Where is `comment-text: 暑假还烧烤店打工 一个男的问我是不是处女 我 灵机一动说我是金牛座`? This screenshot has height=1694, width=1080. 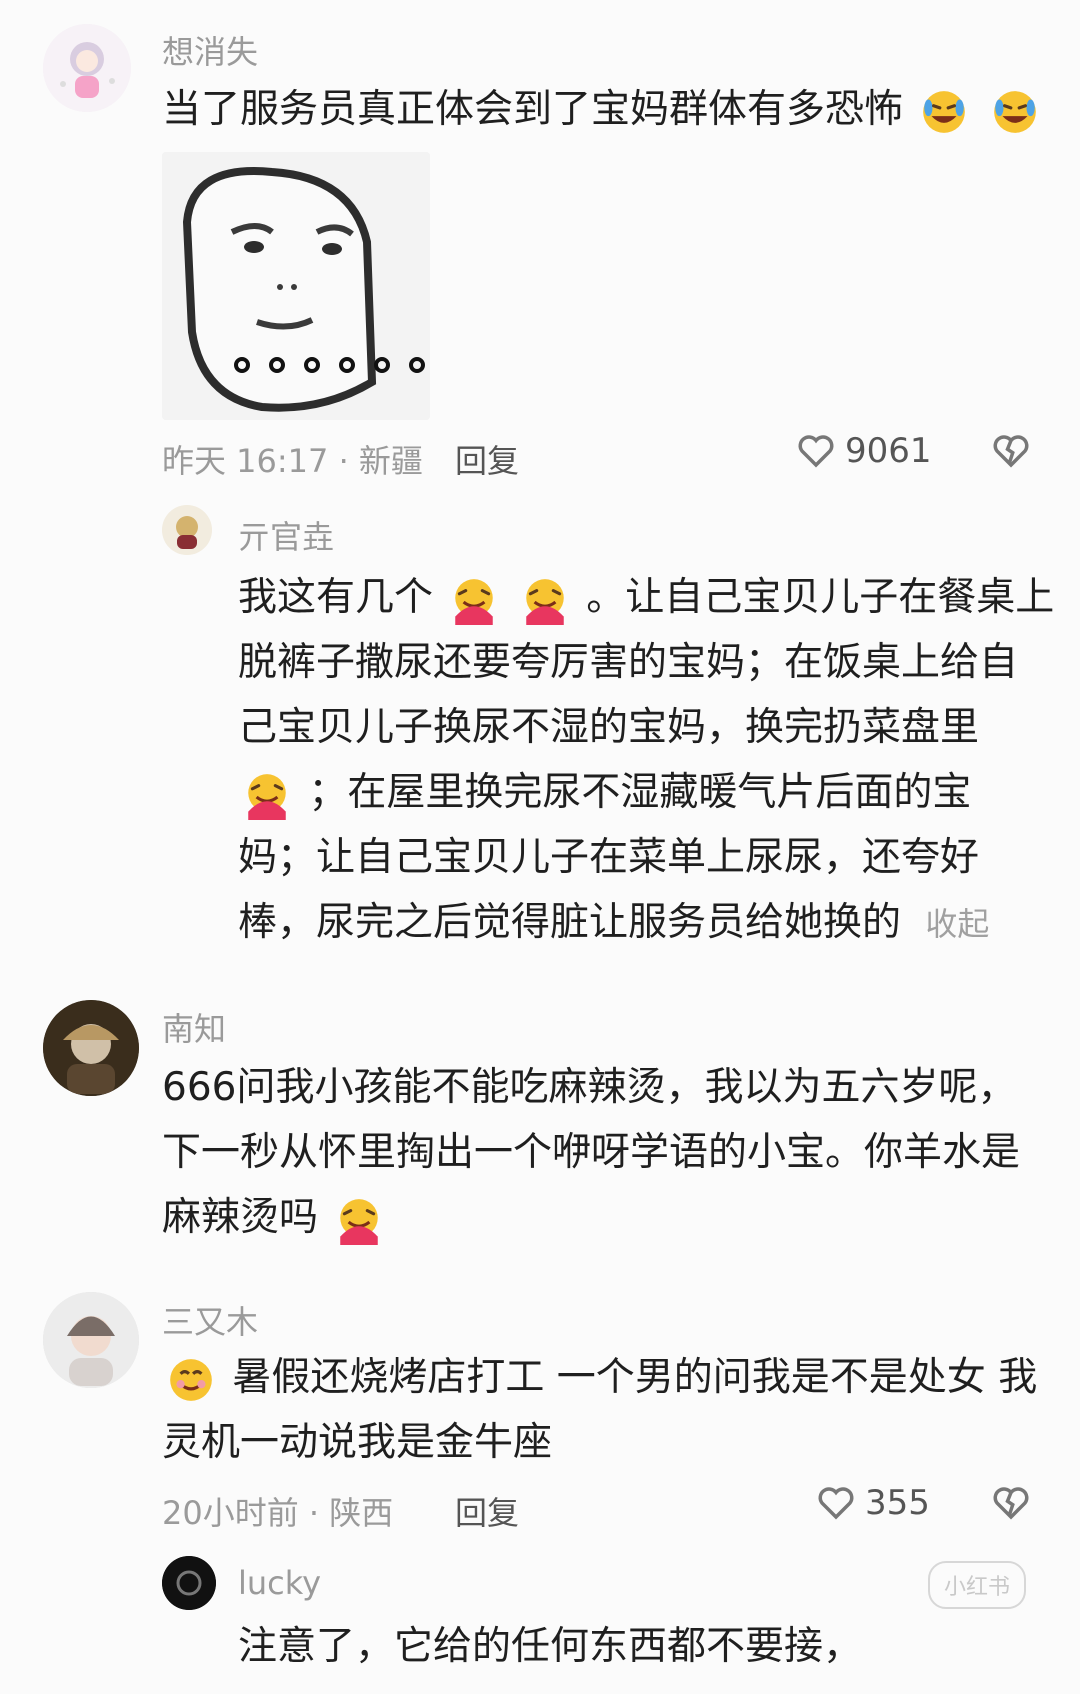
comment-text: 暑假还烧烤店打工 一个男的问我是不是处女 我 灵机一动说我是金牛座 is located at coordinates (599, 1410).